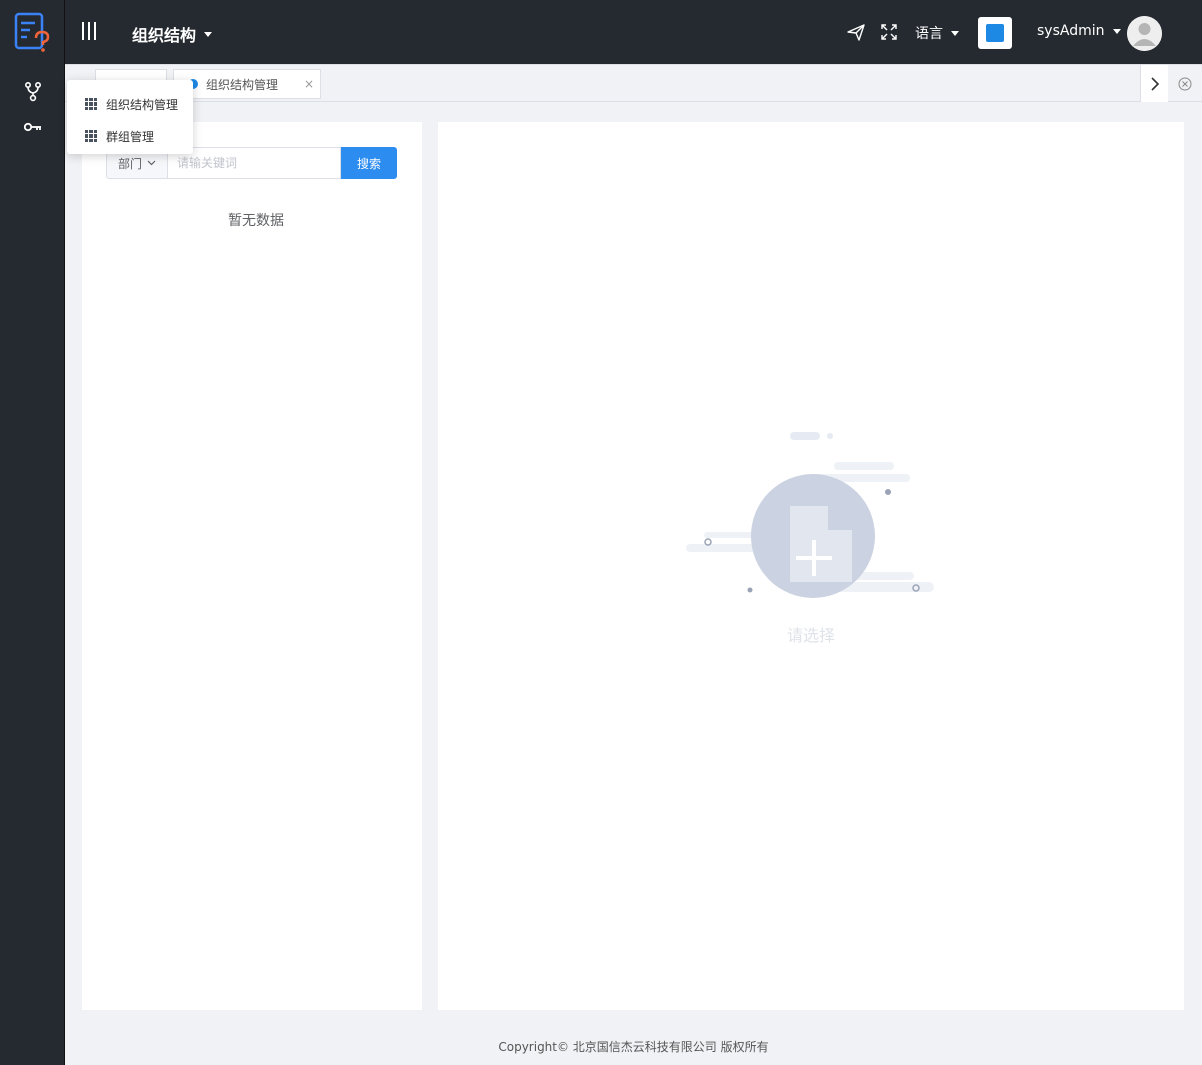  I want to click on tab-bar: 组织结构管理 ×, so click(633, 83).